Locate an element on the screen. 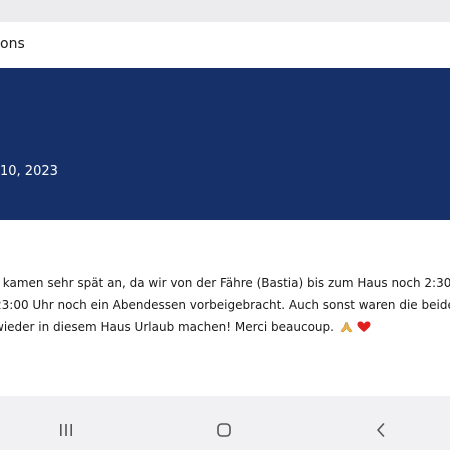  page-header: ons is located at coordinates (225, 45).